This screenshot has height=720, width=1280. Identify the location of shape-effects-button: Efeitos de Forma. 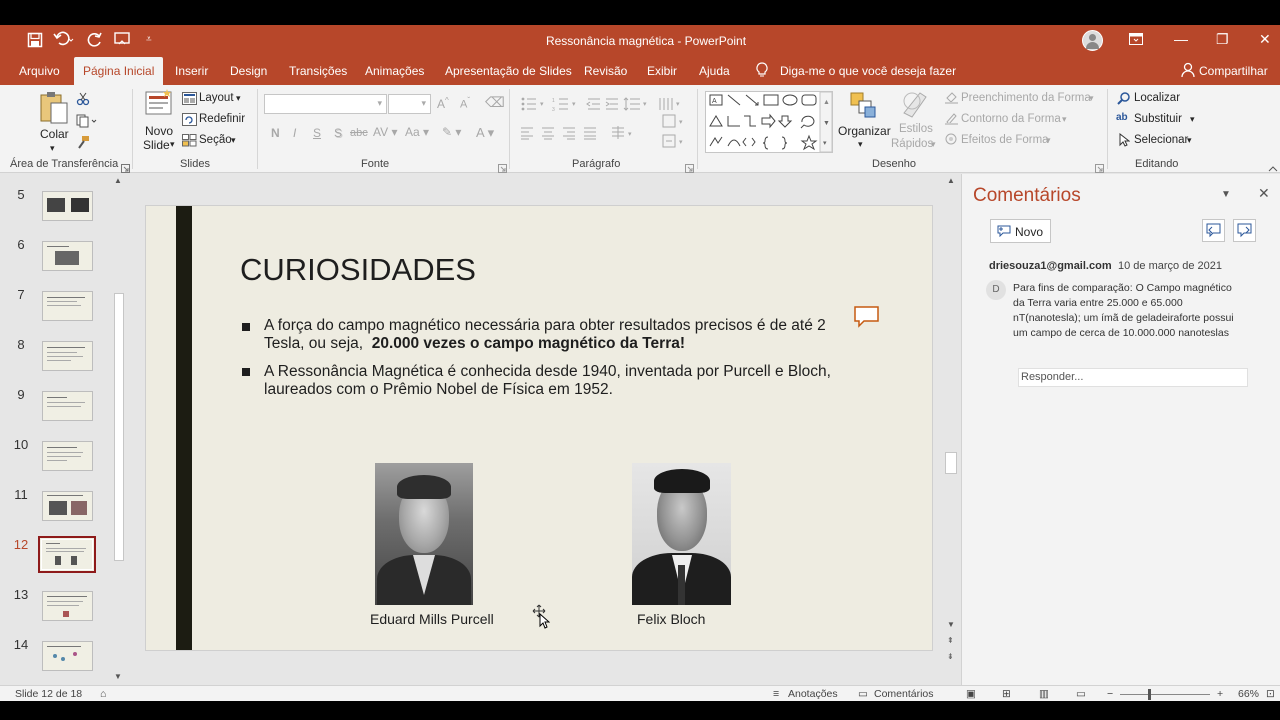
(1005, 140).